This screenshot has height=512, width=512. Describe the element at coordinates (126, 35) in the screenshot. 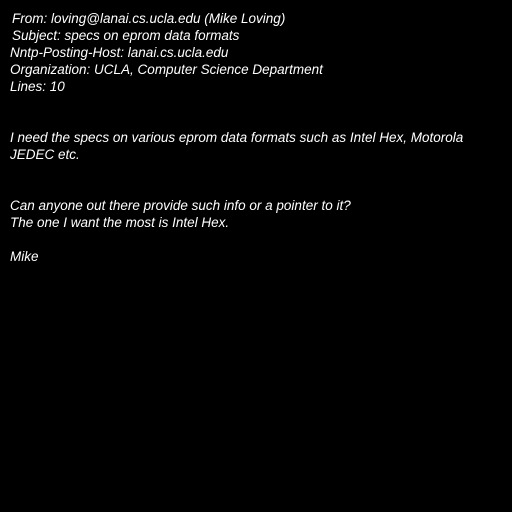

I see `header-subject: Subject: specs on eprom data formats` at that location.